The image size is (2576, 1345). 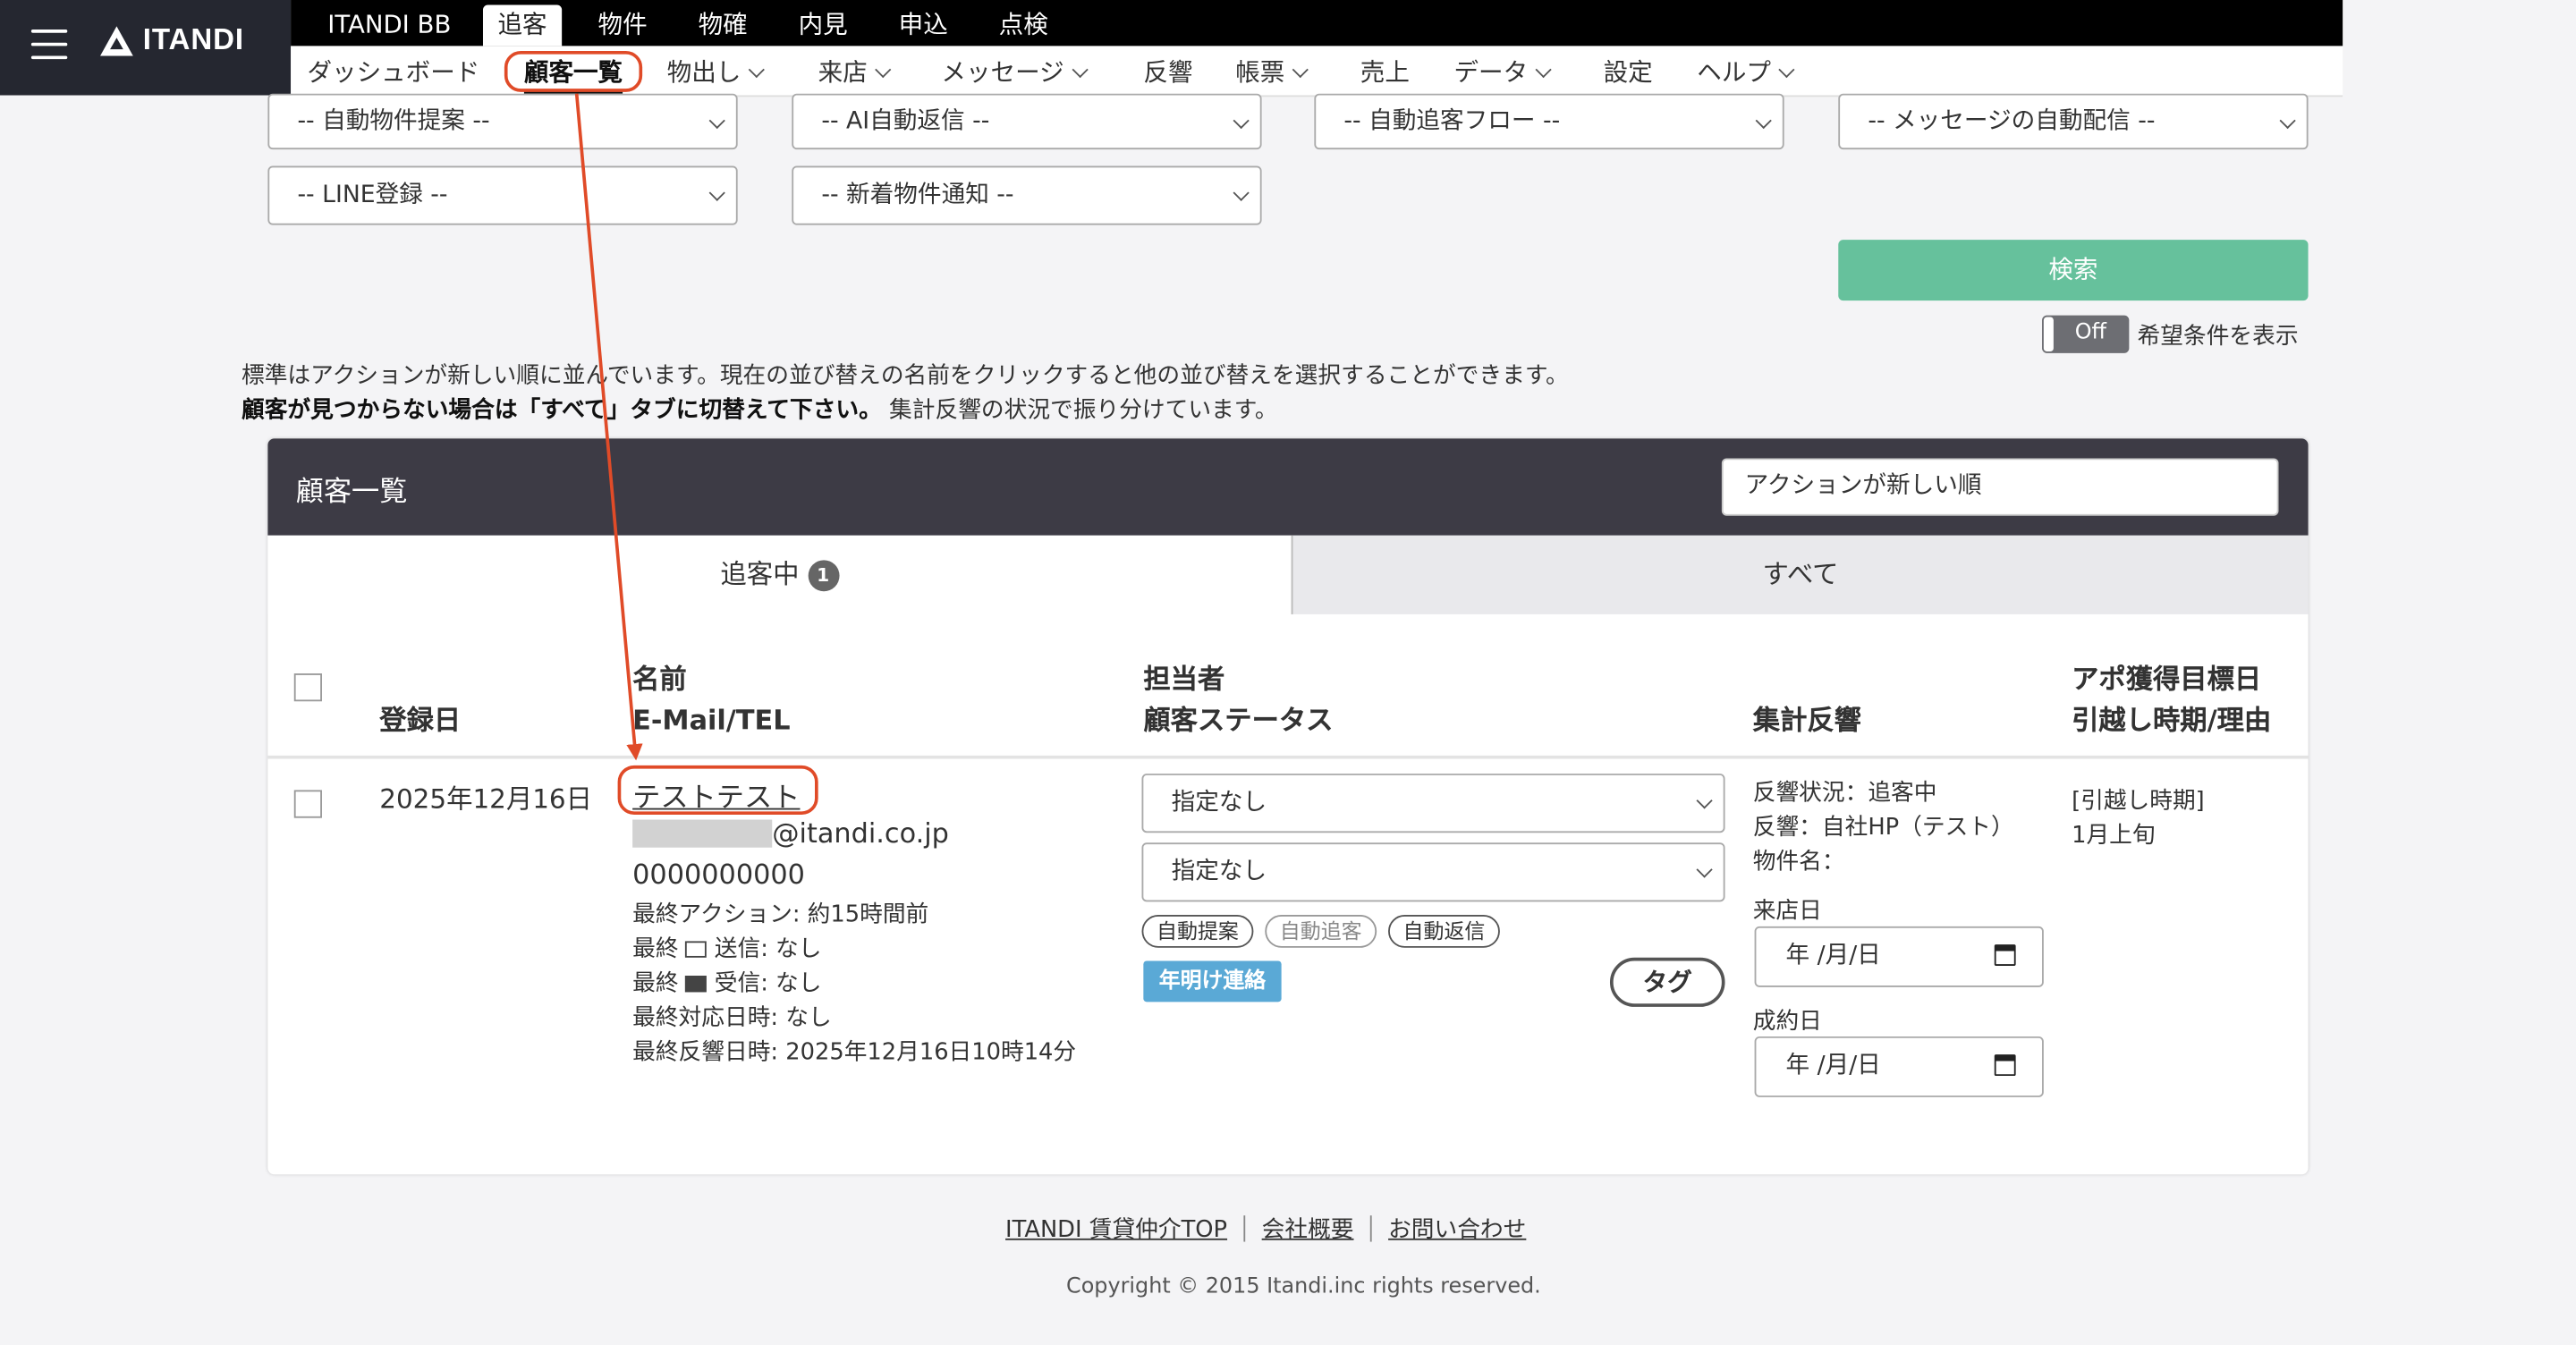 I want to click on arrow-line, so click(x=608, y=427).